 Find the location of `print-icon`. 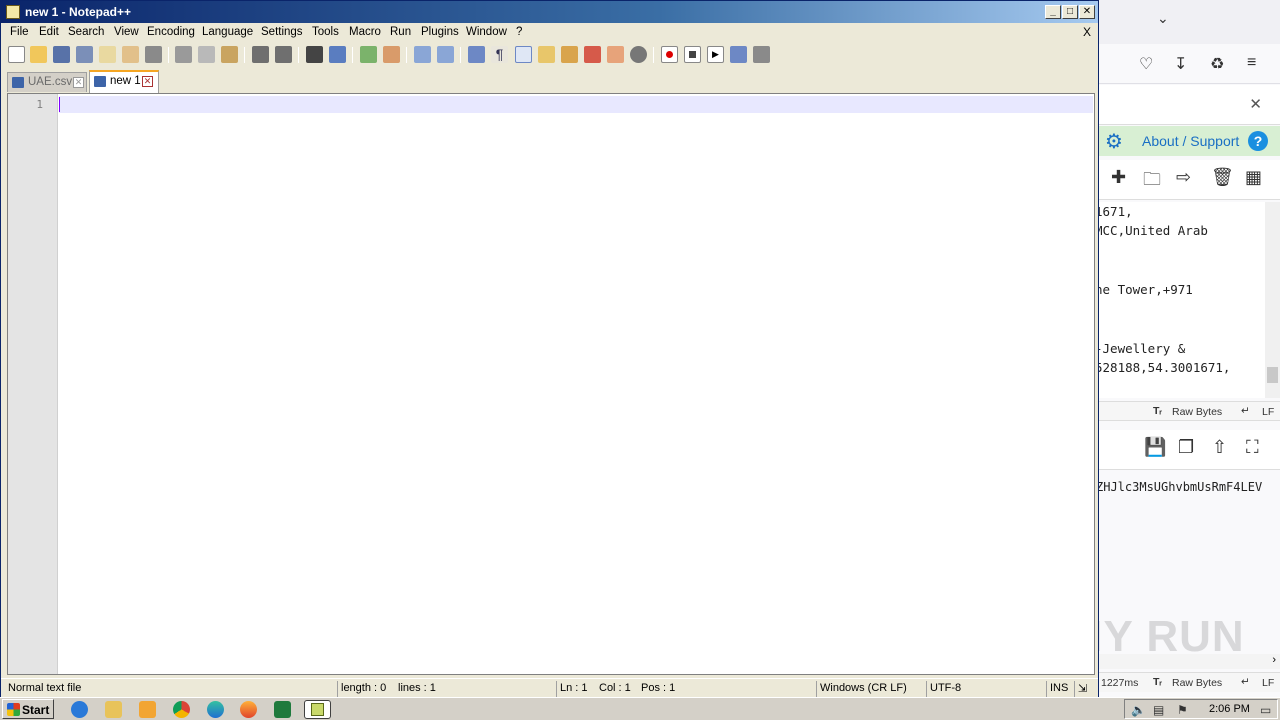

print-icon is located at coordinates (153, 54).